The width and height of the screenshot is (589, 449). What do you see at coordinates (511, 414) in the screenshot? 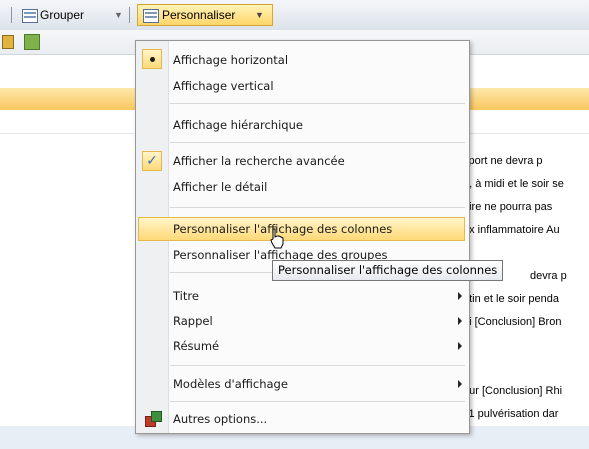
I see `row-cell: l 1 pulvérisation dar` at bounding box center [511, 414].